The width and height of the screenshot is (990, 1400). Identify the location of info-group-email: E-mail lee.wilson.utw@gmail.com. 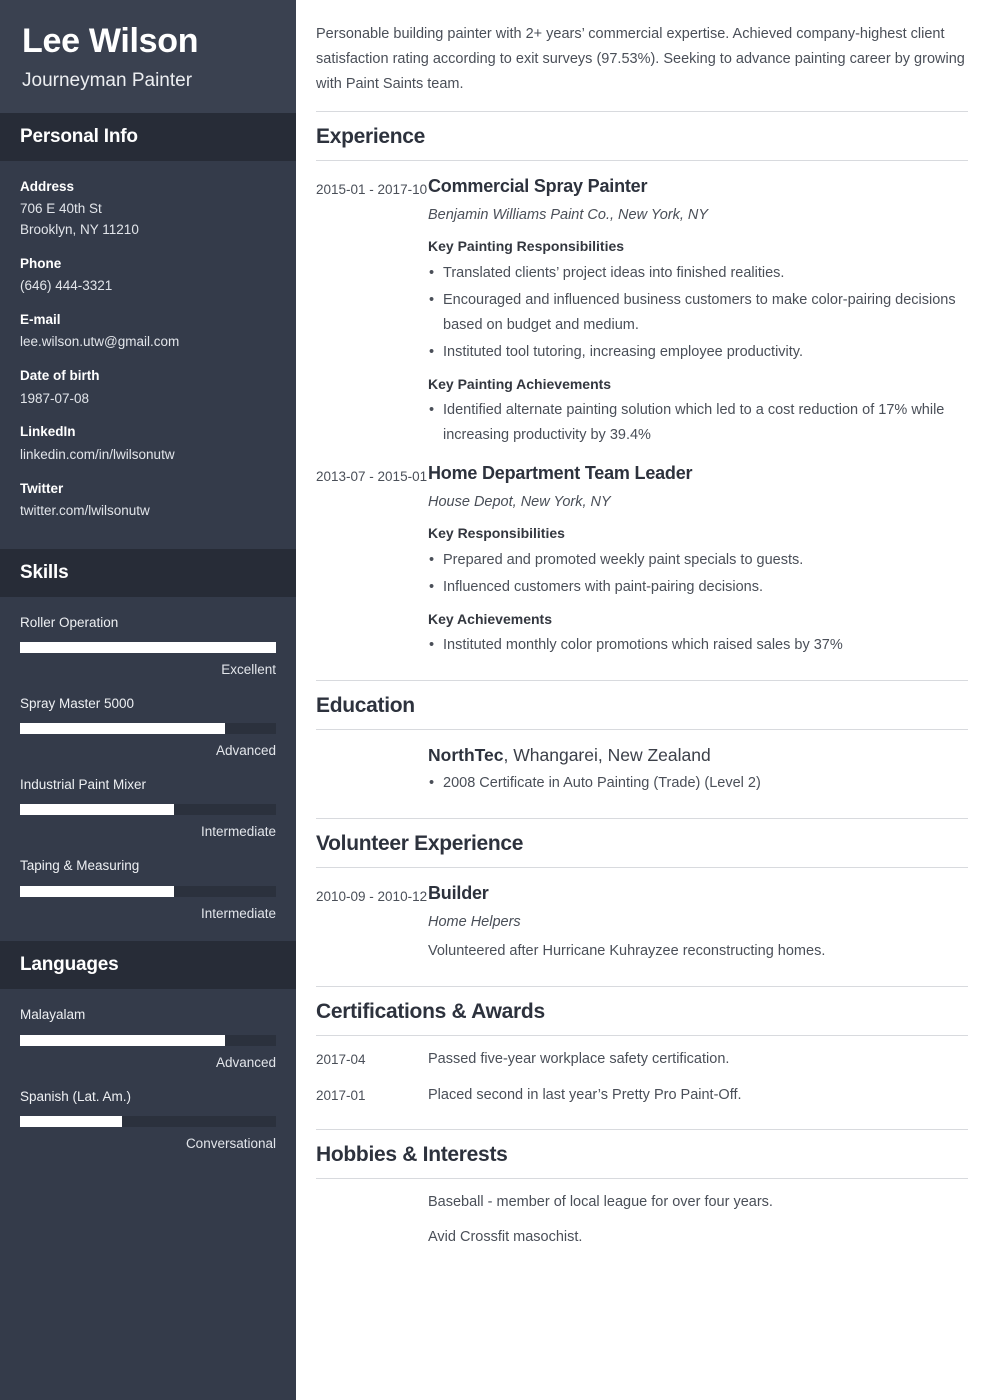
(148, 331).